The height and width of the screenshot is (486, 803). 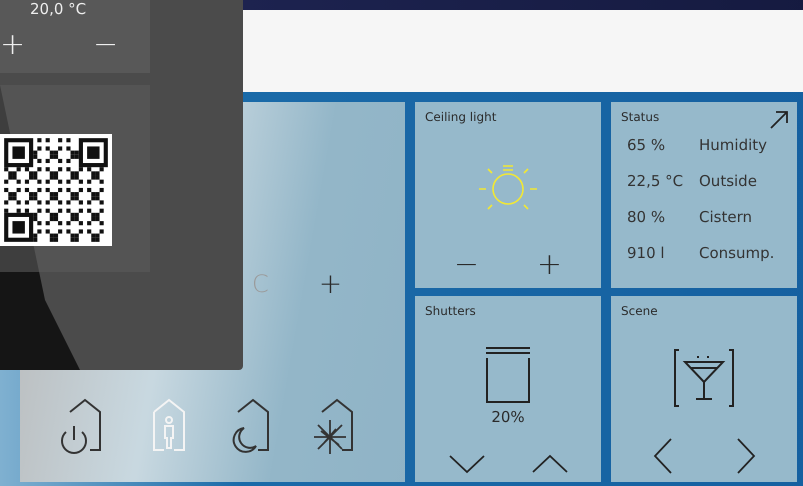 I want to click on status-value: 65 %, so click(x=646, y=145).